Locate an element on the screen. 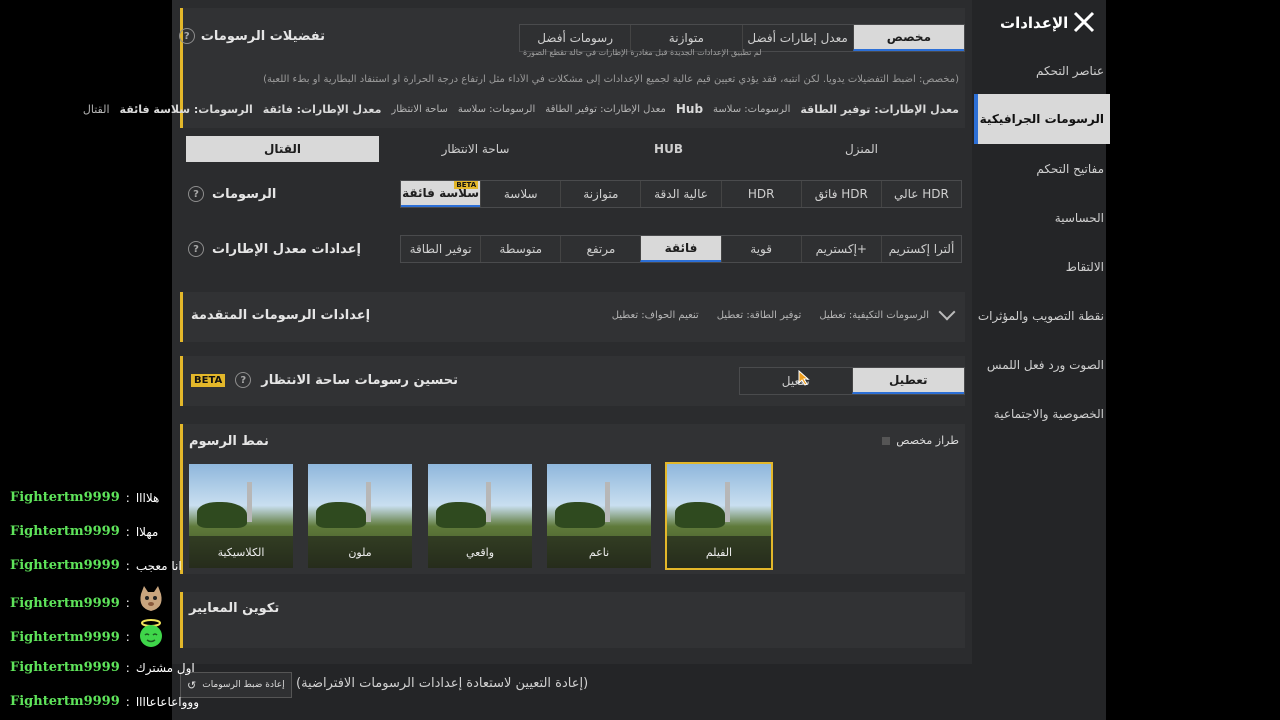  option-smooth: سلاسة is located at coordinates (520, 194).